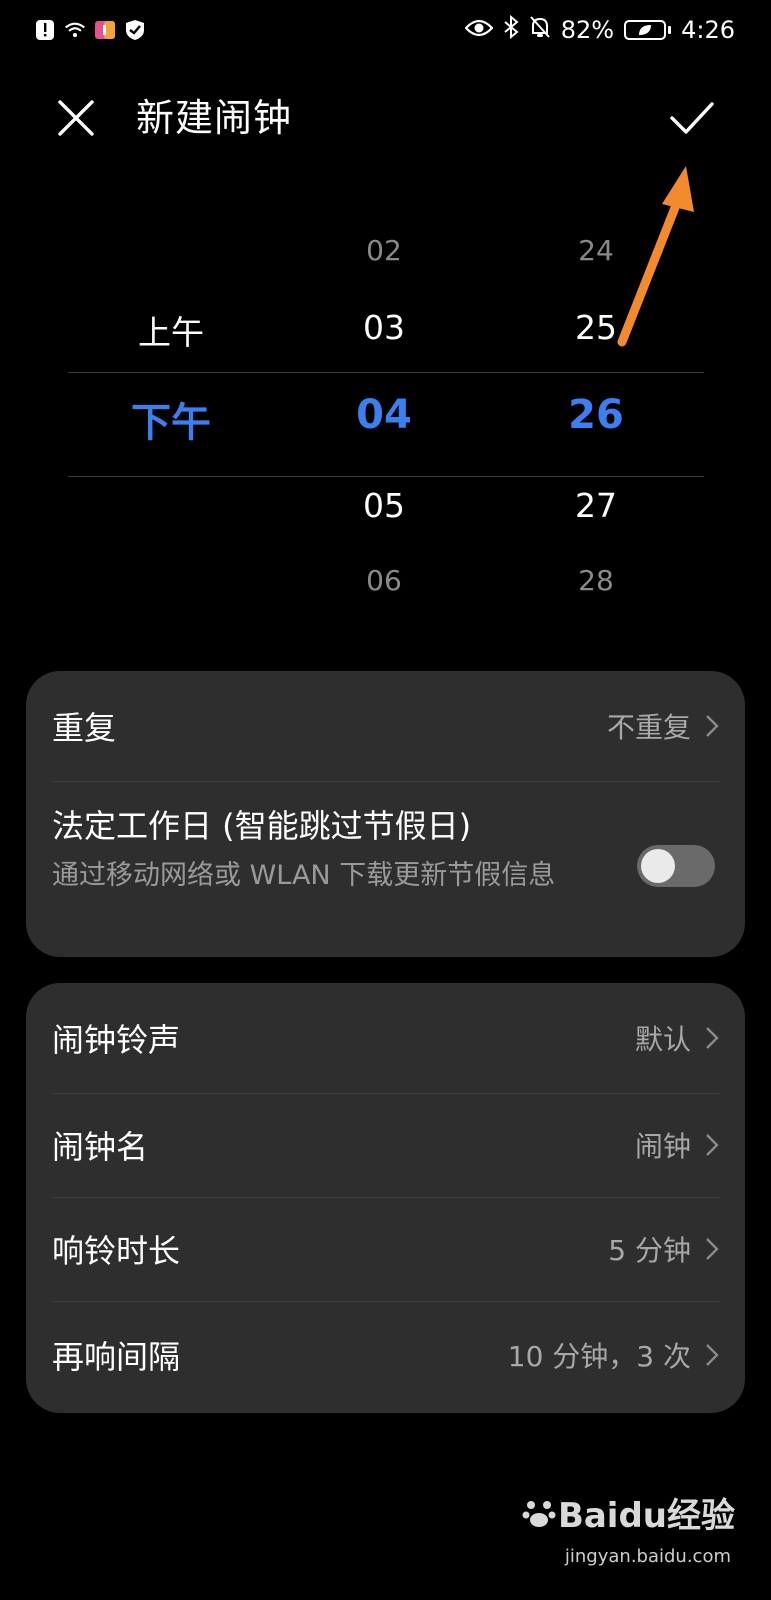  I want to click on hour-option: 06, so click(384, 580).